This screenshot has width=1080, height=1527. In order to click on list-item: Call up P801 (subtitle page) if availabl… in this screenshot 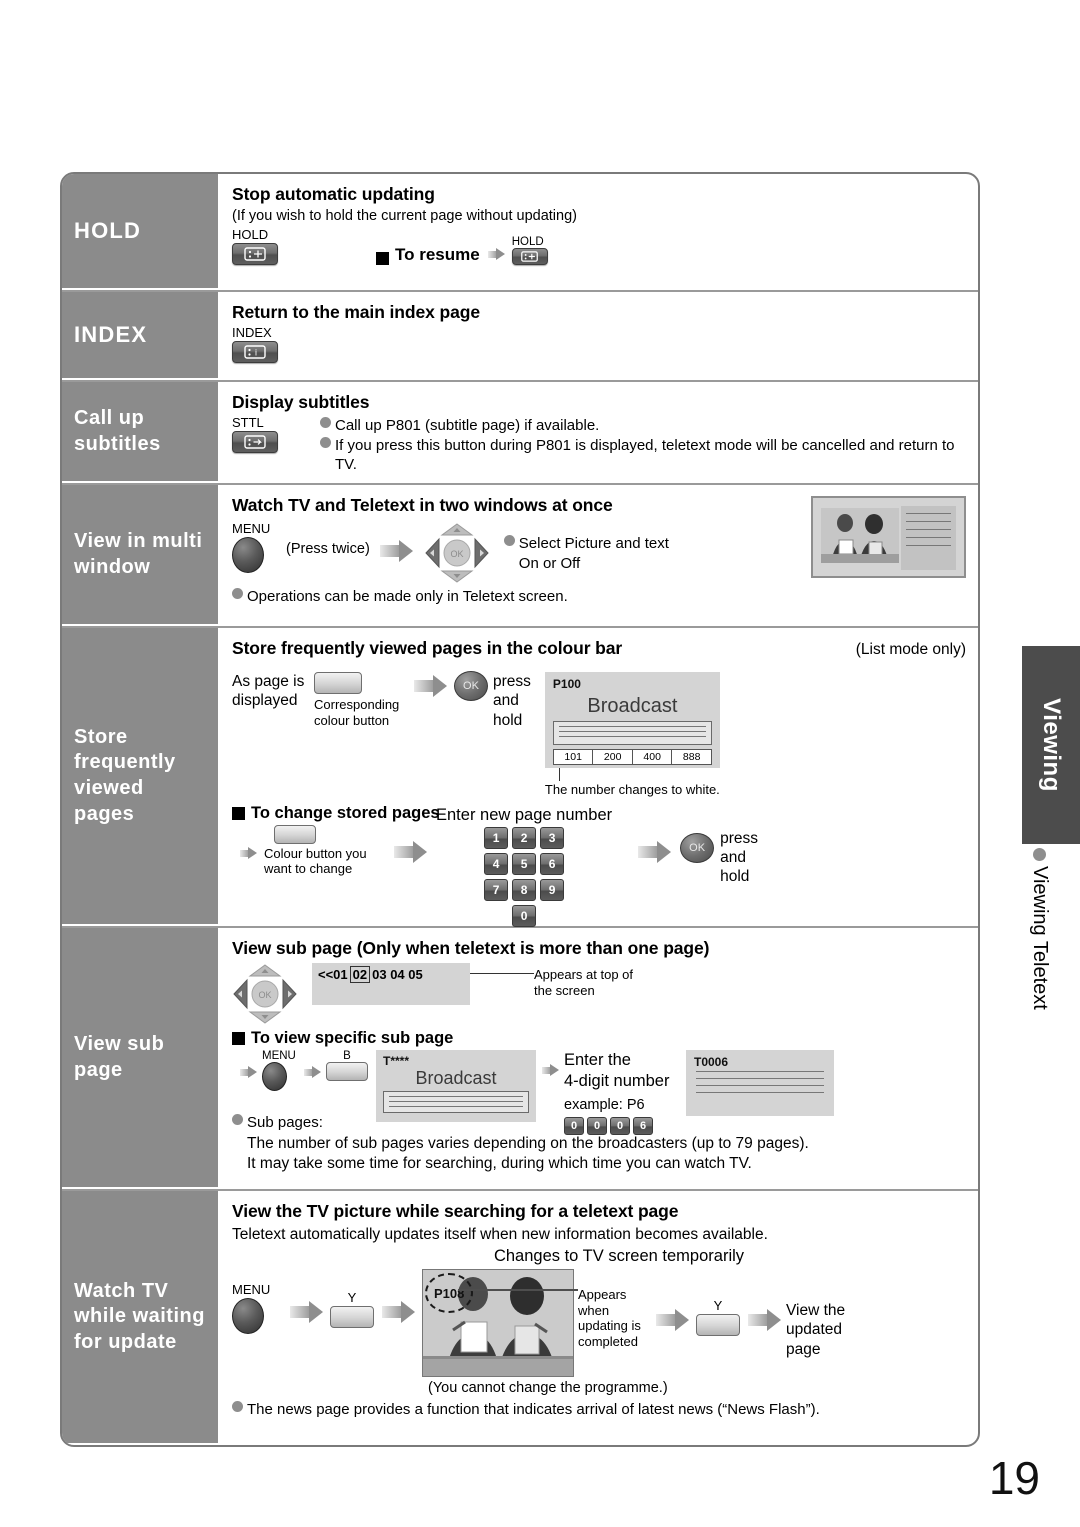, I will do `click(643, 426)`.